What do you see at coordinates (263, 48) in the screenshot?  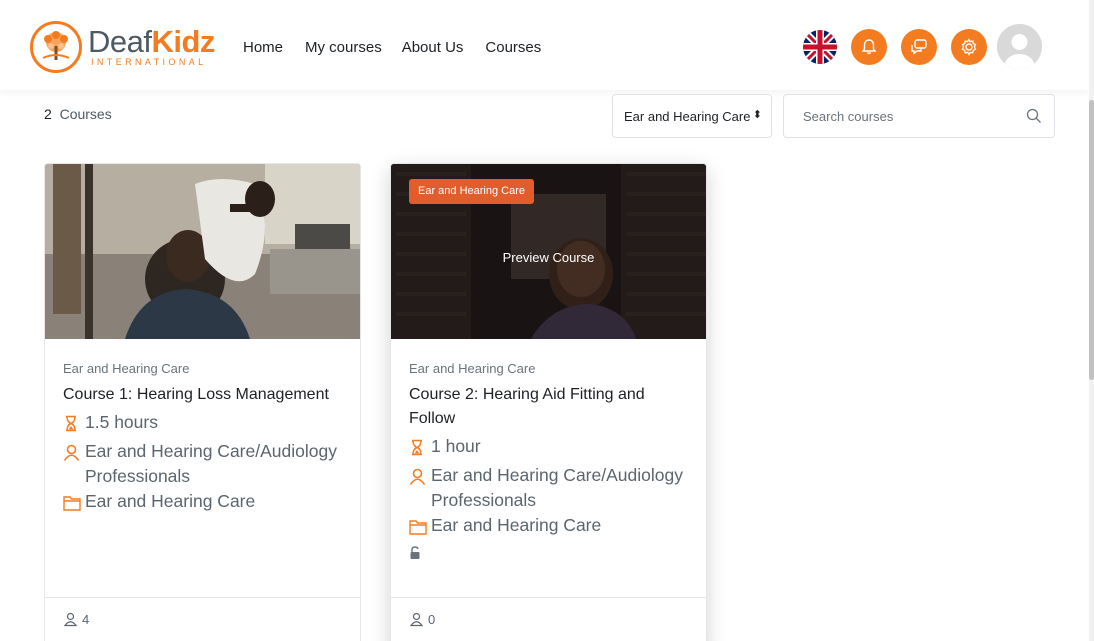 I see `nav-home: Home` at bounding box center [263, 48].